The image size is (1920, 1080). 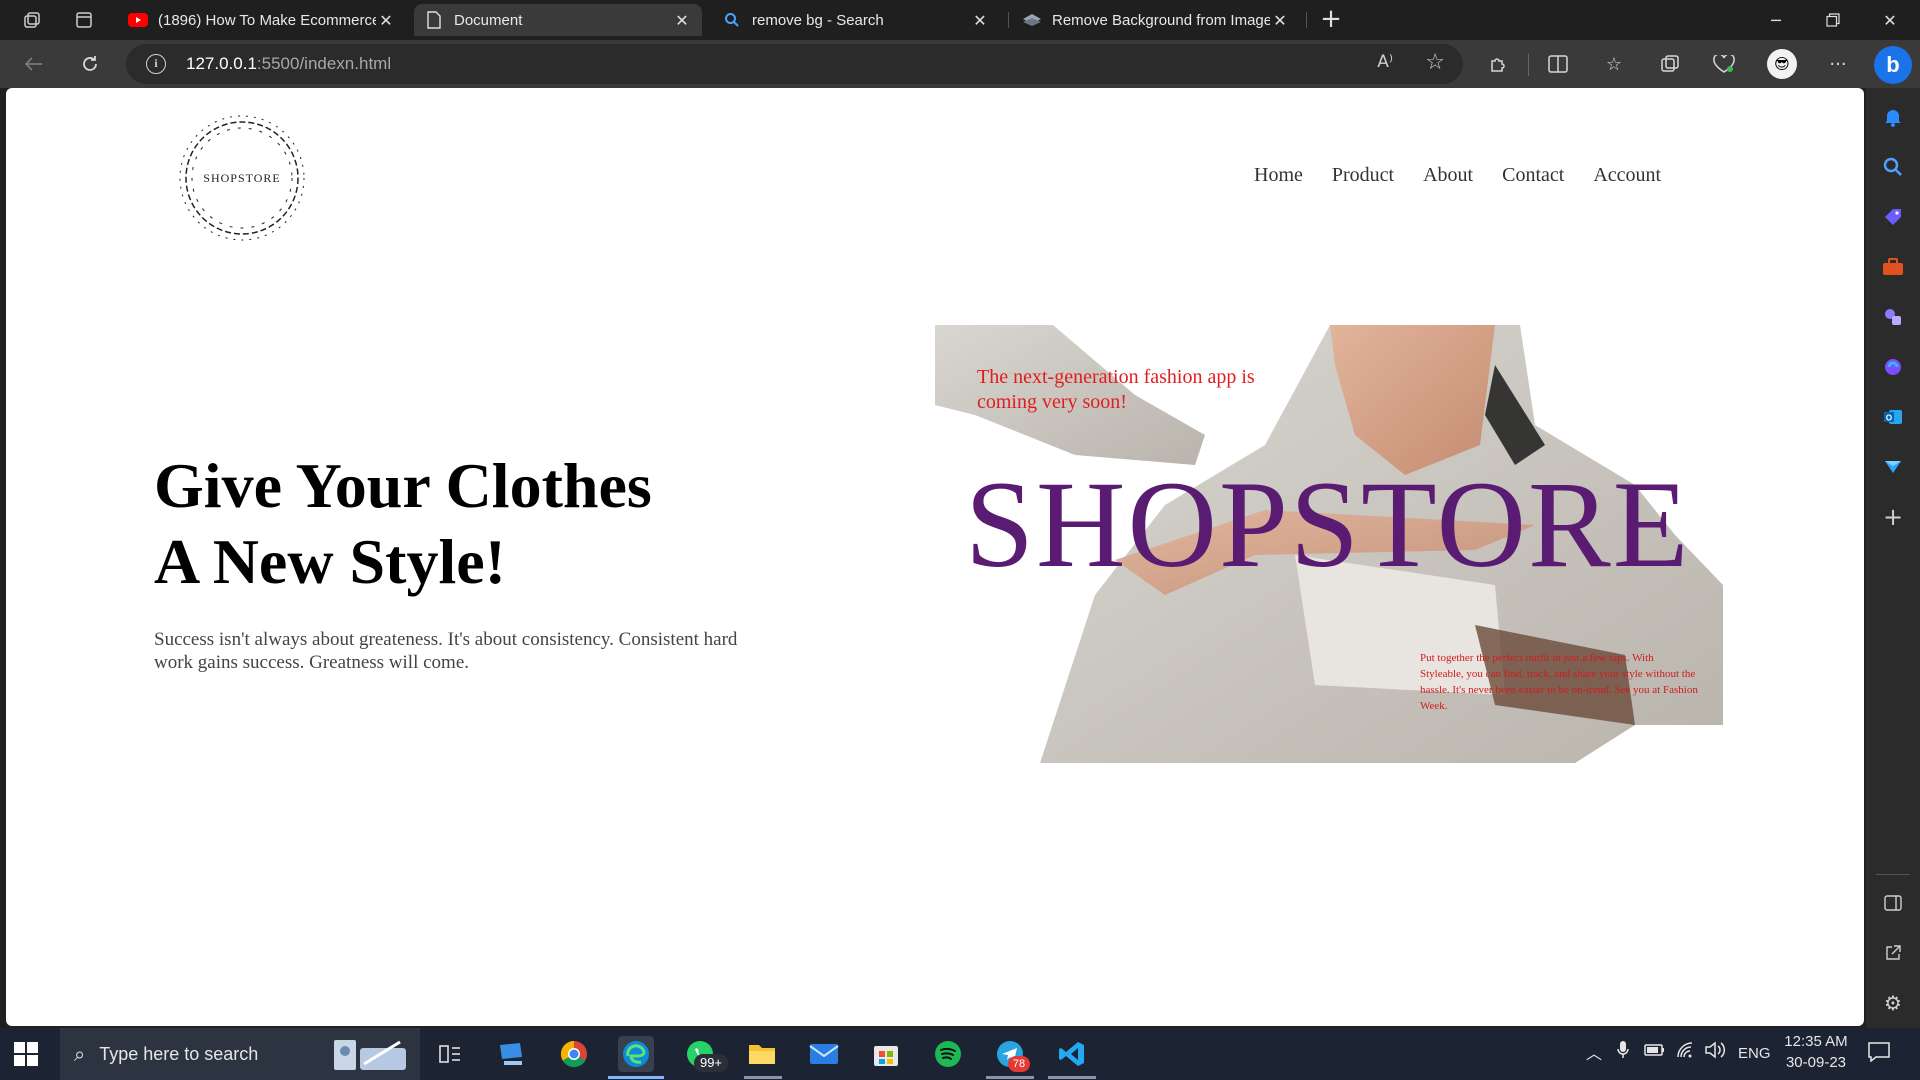 I want to click on show-hidden-icons-chevron-icon: ︿, so click(x=1594, y=1052).